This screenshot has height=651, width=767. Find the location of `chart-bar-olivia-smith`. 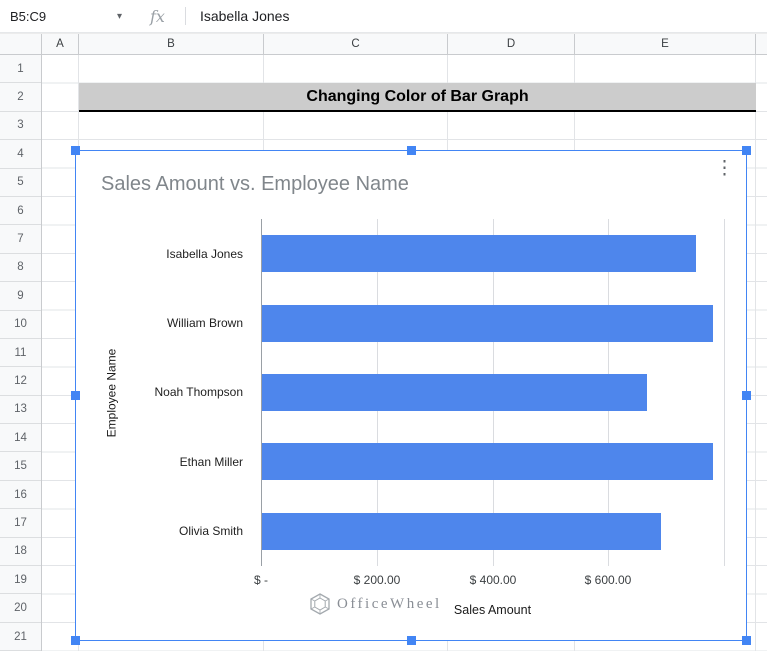

chart-bar-olivia-smith is located at coordinates (461, 531).